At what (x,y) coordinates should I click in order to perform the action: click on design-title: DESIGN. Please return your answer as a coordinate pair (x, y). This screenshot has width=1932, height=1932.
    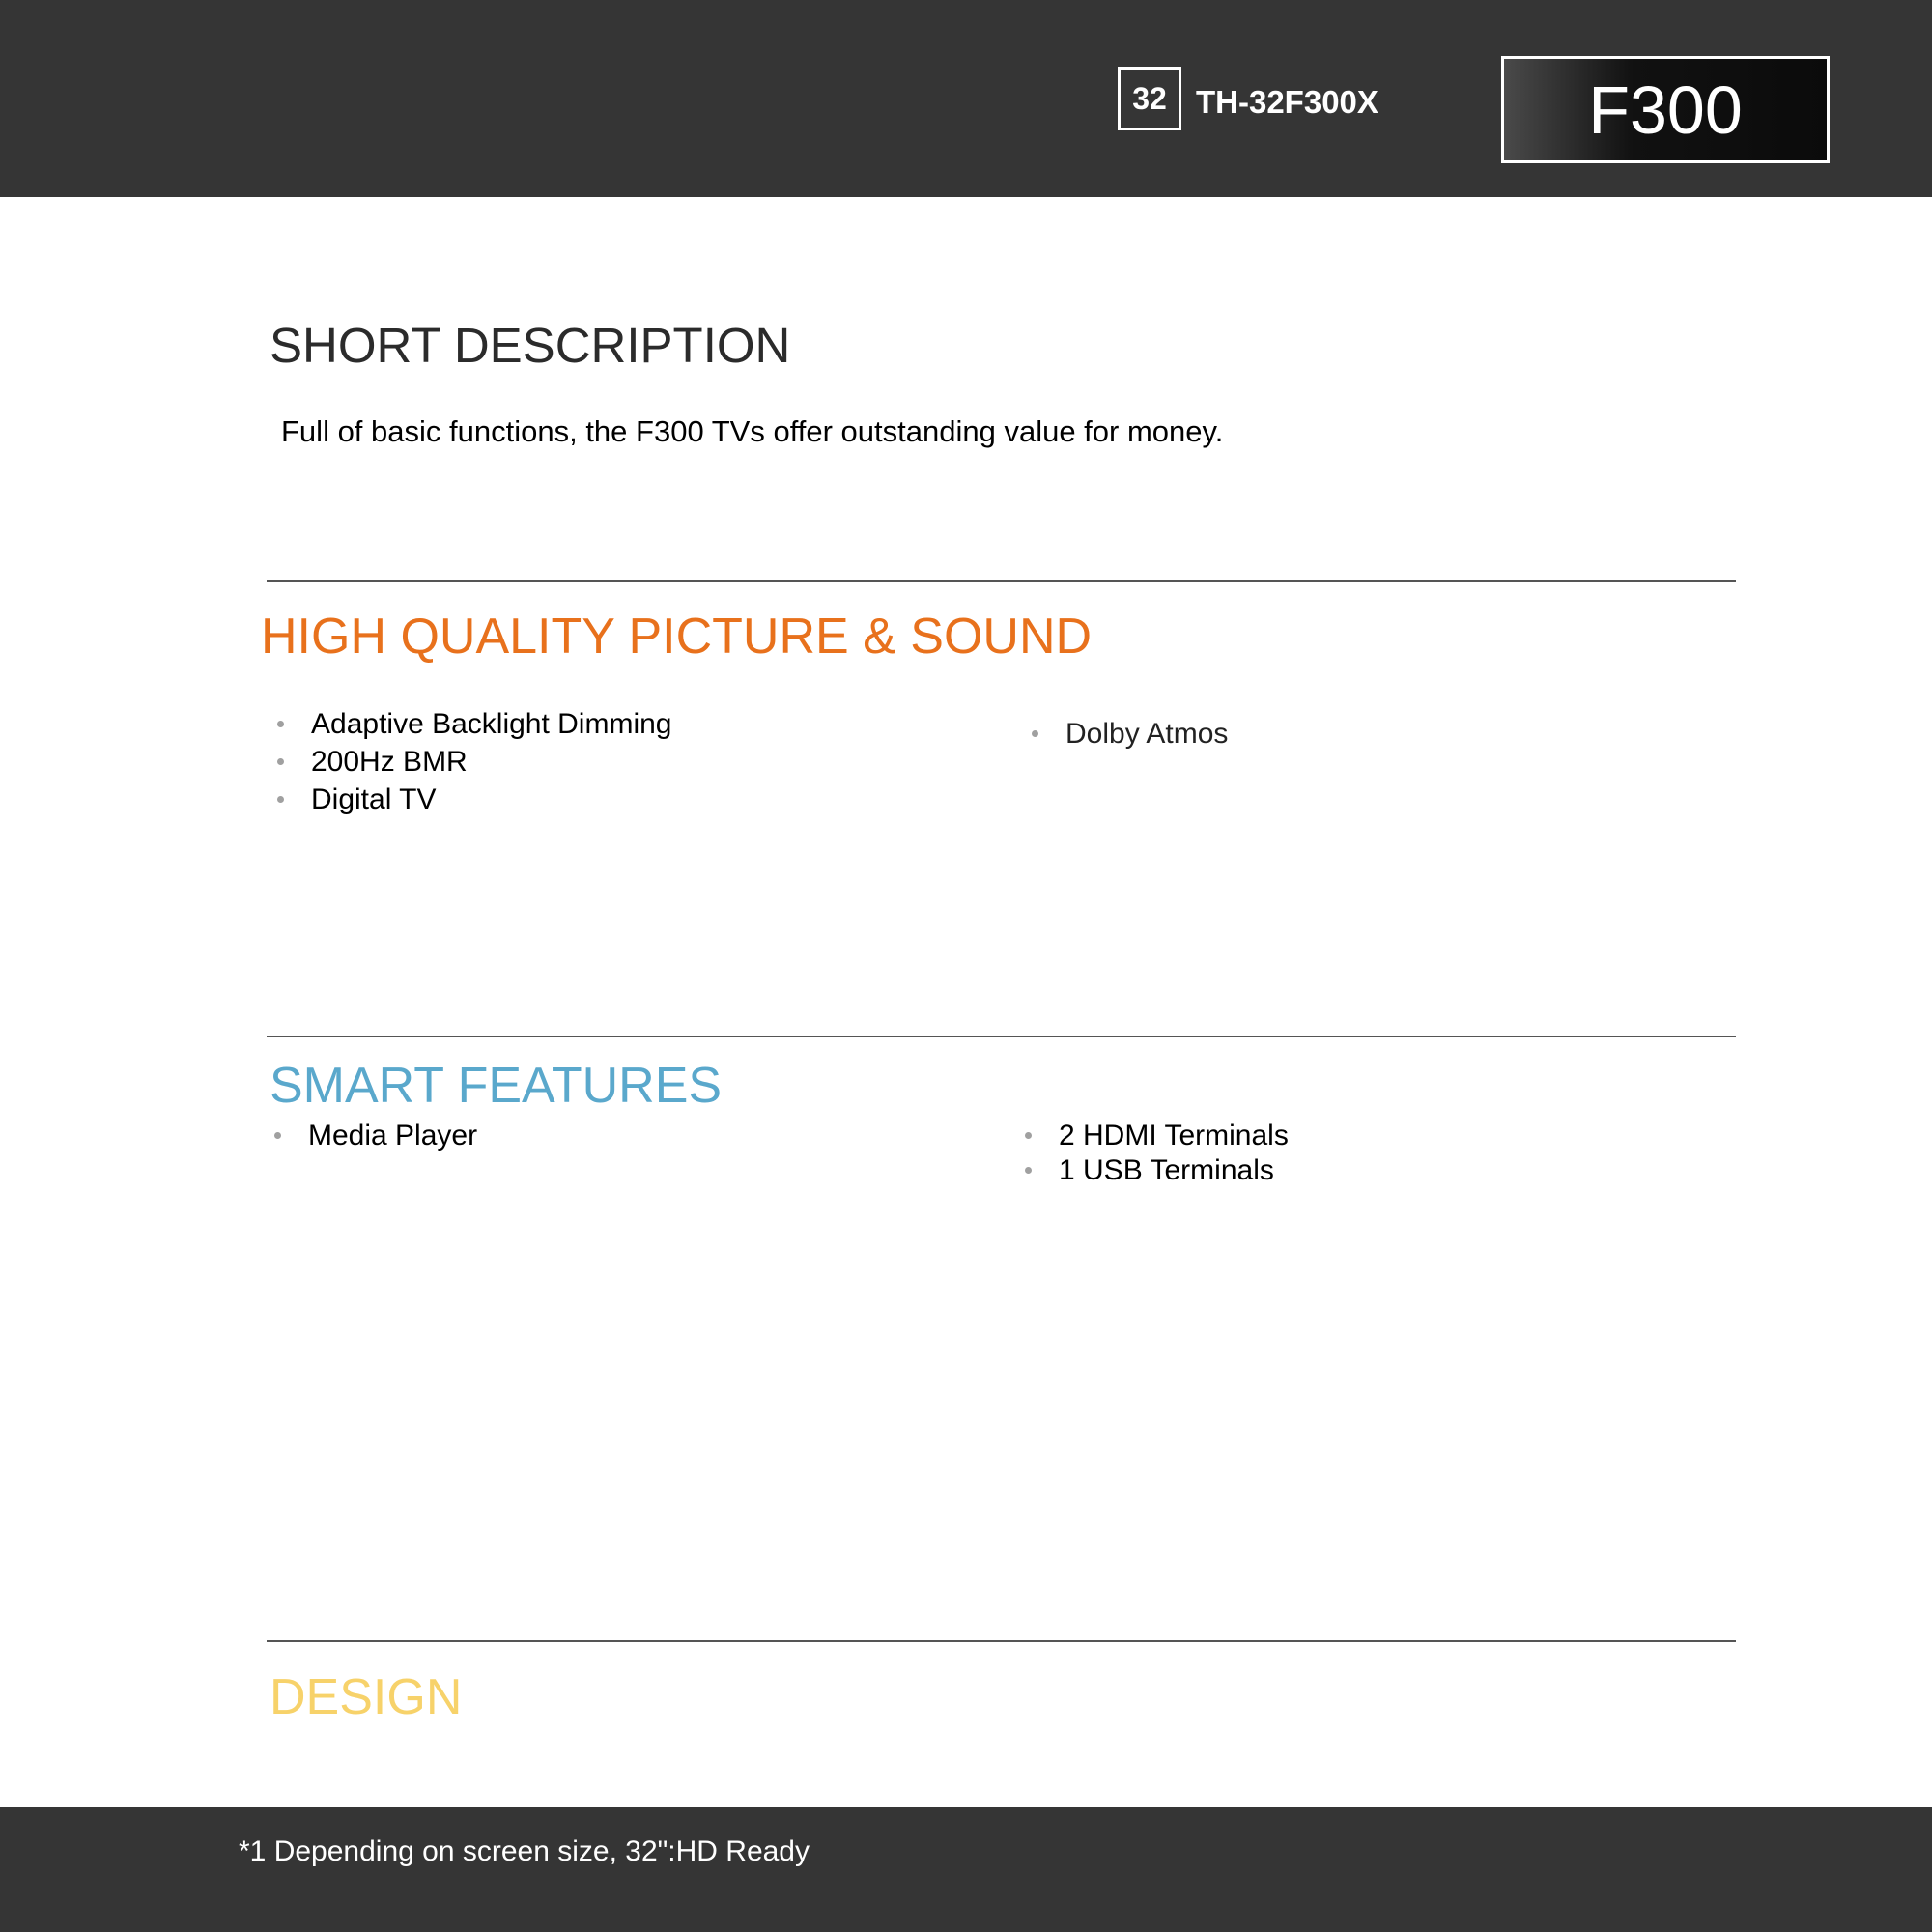
    Looking at the image, I should click on (366, 1697).